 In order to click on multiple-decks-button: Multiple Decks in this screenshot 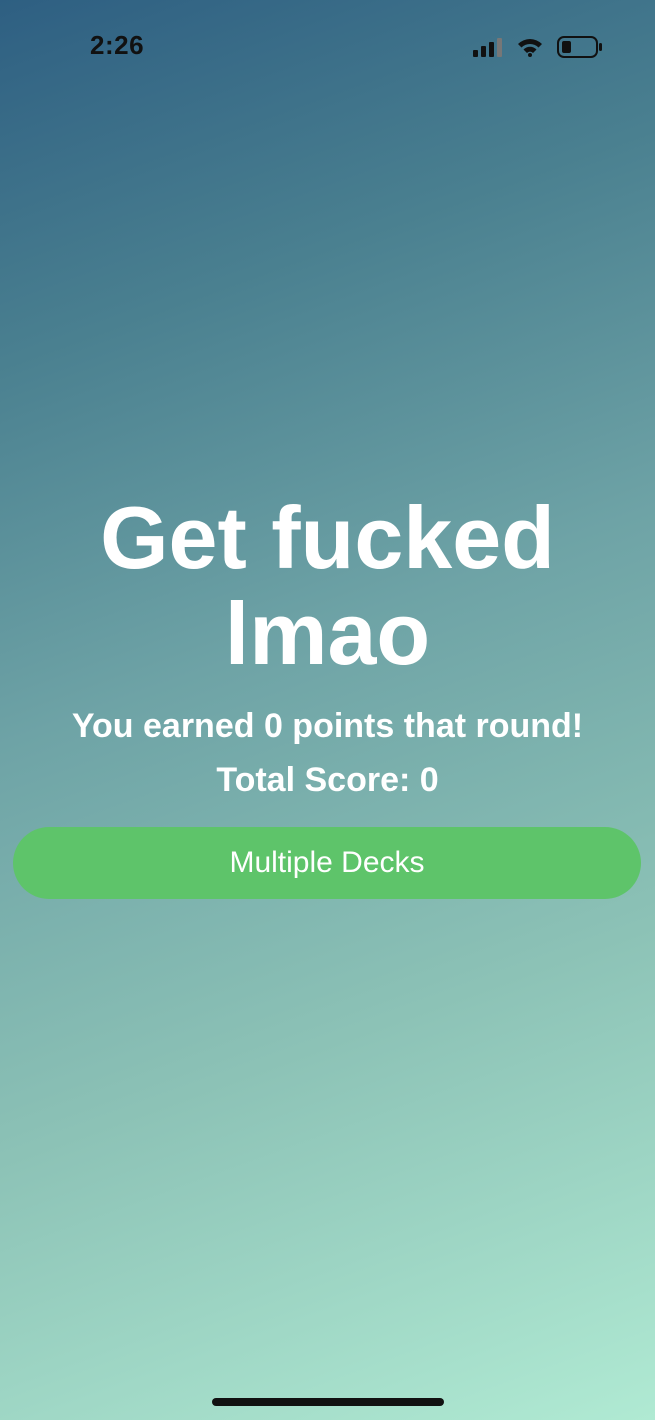, I will do `click(327, 863)`.